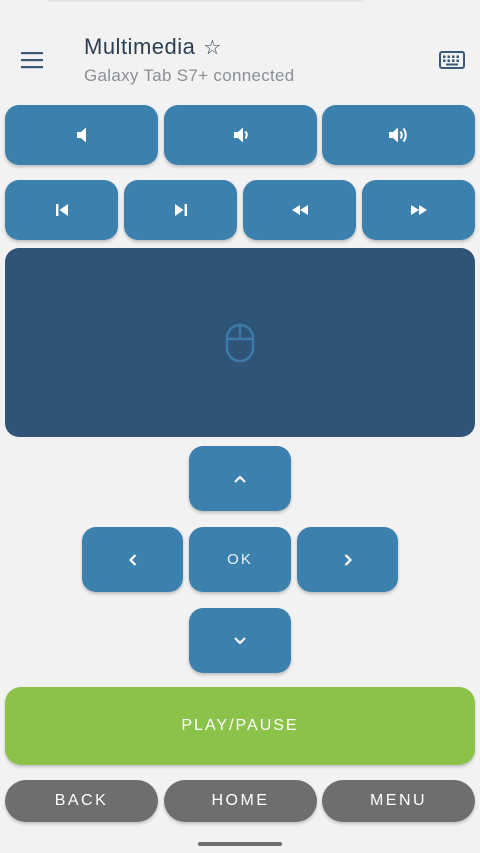 The width and height of the screenshot is (480, 853). I want to click on keyboard-icon, so click(452, 60).